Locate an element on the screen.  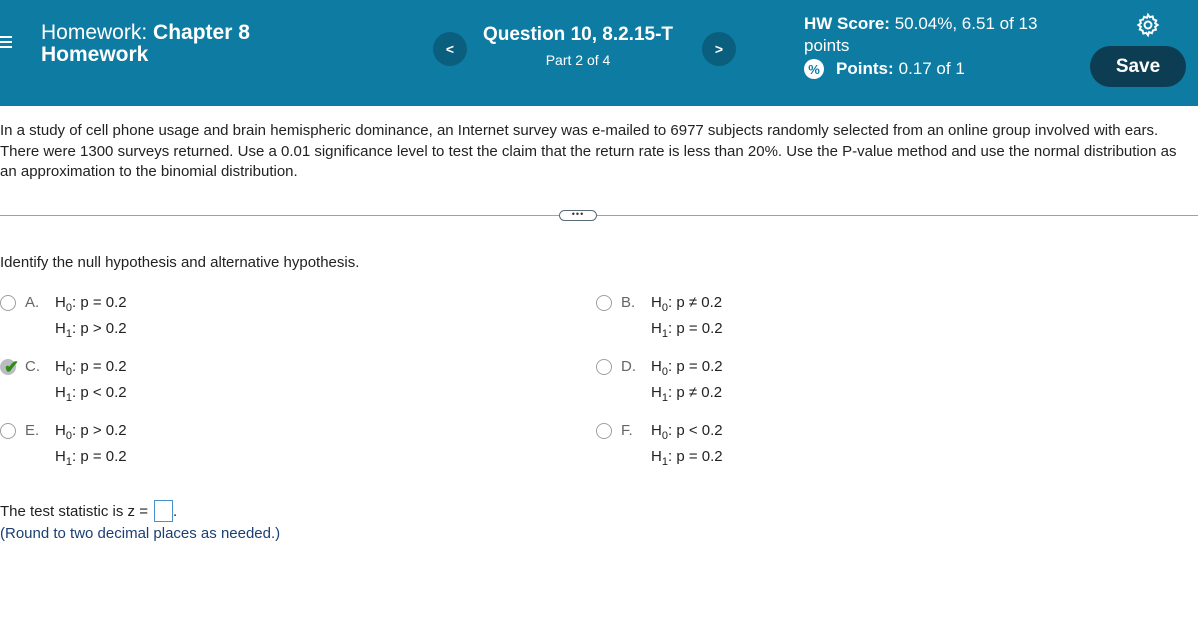
null-hypothesis: H0: p < 0.2 is located at coordinates (687, 432).